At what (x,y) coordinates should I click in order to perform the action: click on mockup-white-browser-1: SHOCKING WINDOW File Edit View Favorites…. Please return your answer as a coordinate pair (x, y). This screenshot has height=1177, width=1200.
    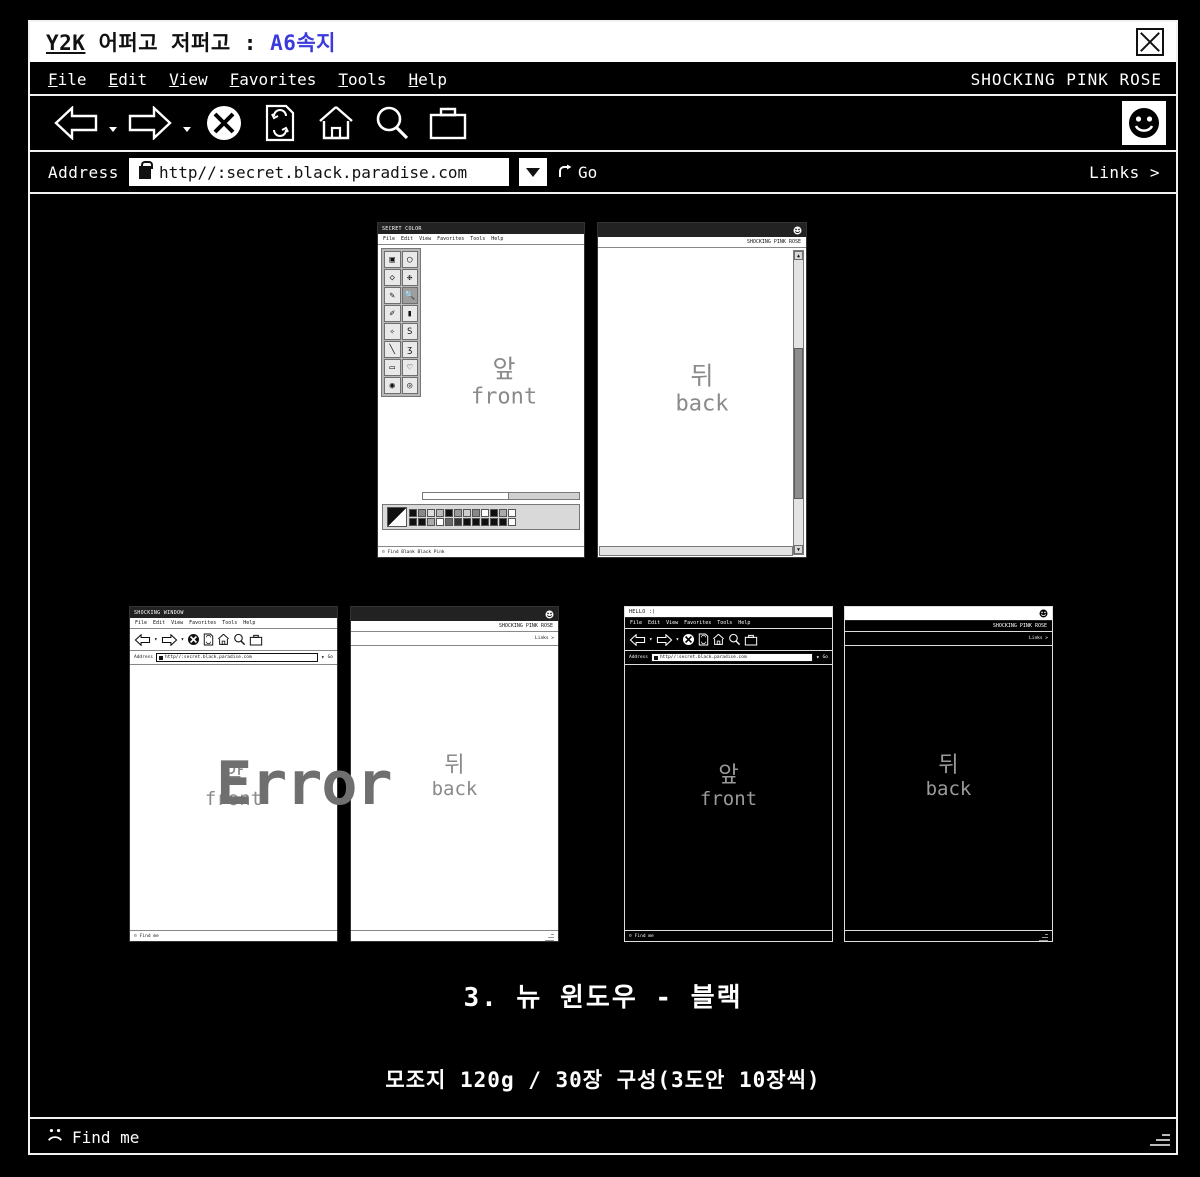
    Looking at the image, I should click on (233, 774).